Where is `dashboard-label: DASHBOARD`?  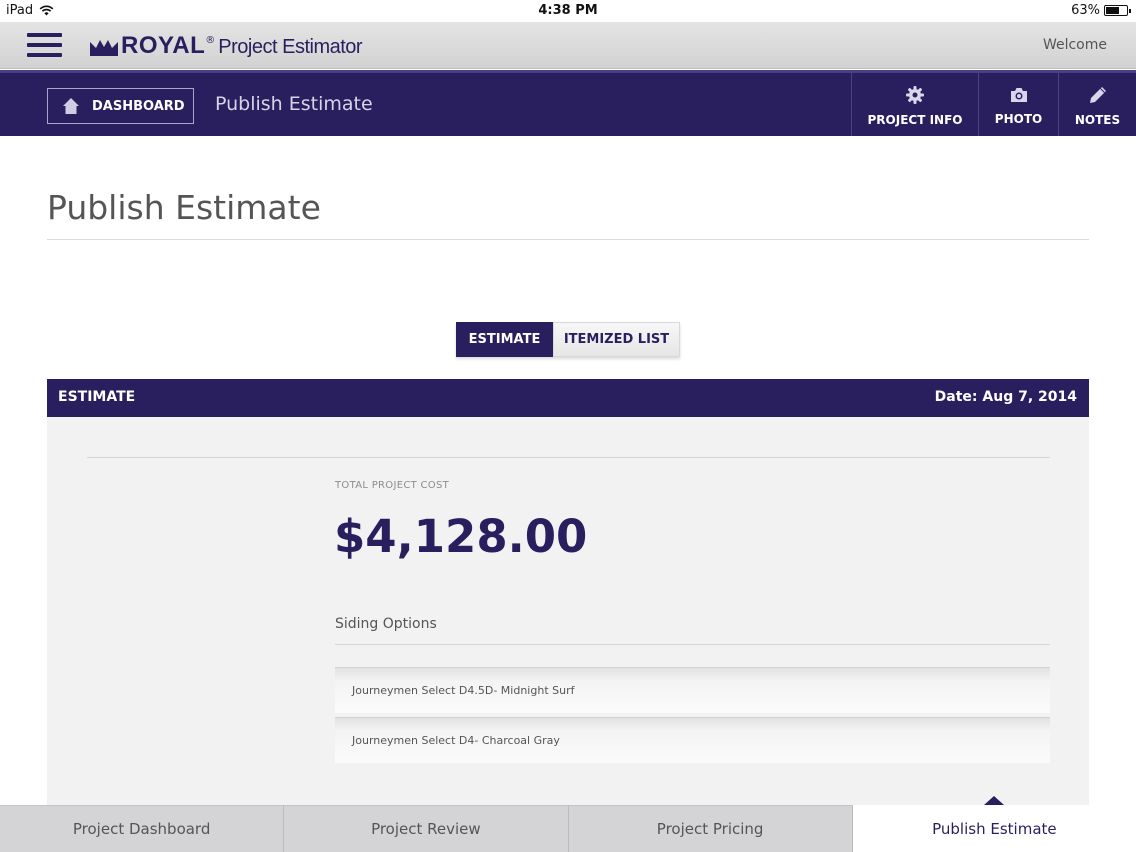
dashboard-label: DASHBOARD is located at coordinates (138, 106).